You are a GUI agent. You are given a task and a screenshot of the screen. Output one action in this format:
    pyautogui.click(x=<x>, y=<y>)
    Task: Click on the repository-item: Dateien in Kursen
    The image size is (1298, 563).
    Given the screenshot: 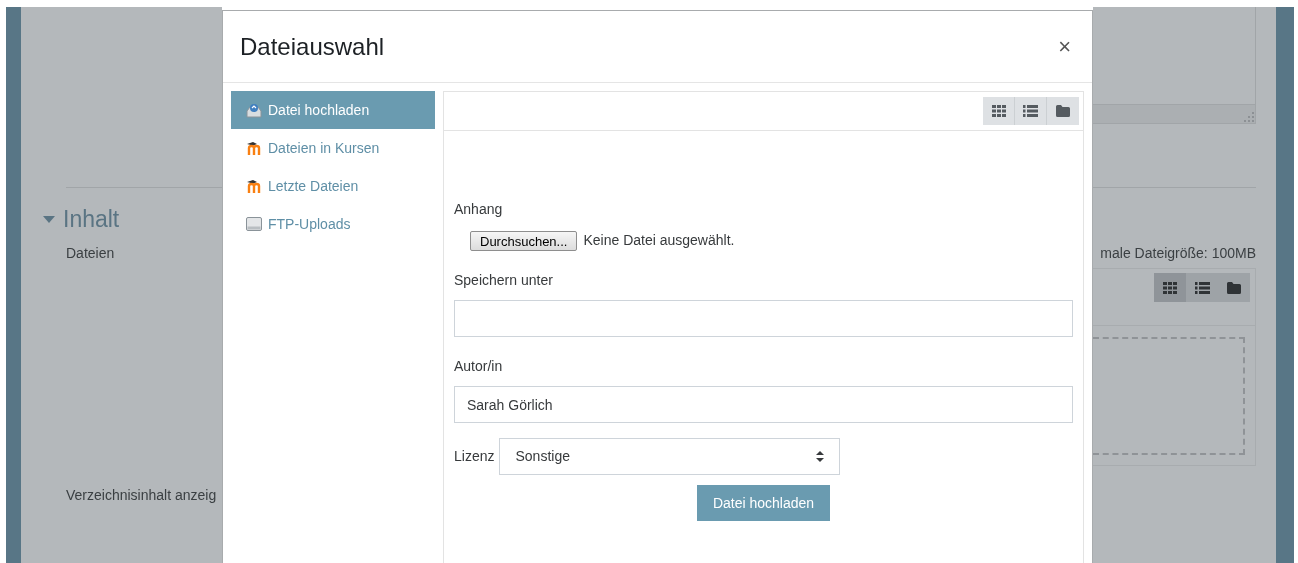 What is the action you would take?
    pyautogui.click(x=333, y=148)
    